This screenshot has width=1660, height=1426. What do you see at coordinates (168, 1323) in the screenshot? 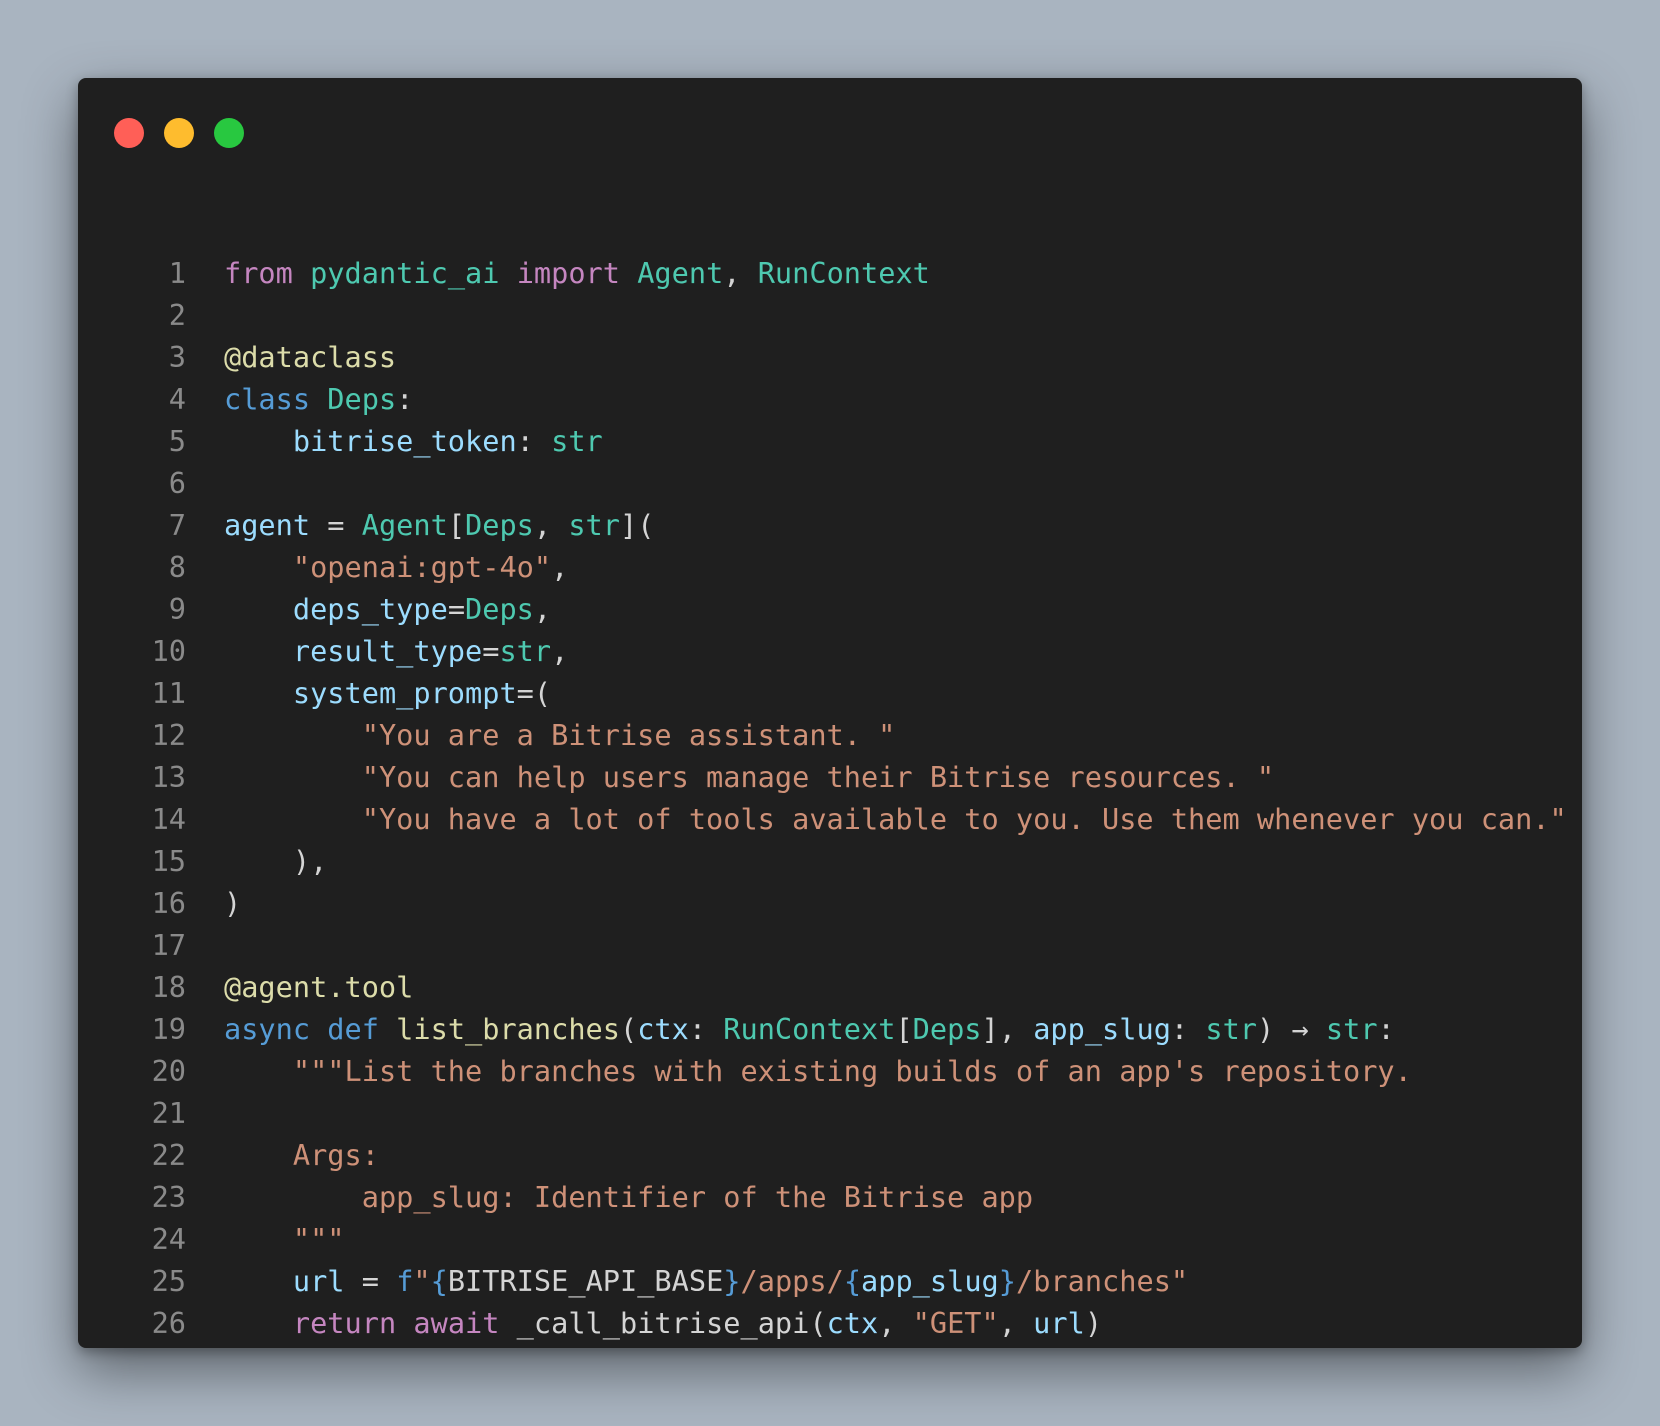
I see `line-number: 26` at bounding box center [168, 1323].